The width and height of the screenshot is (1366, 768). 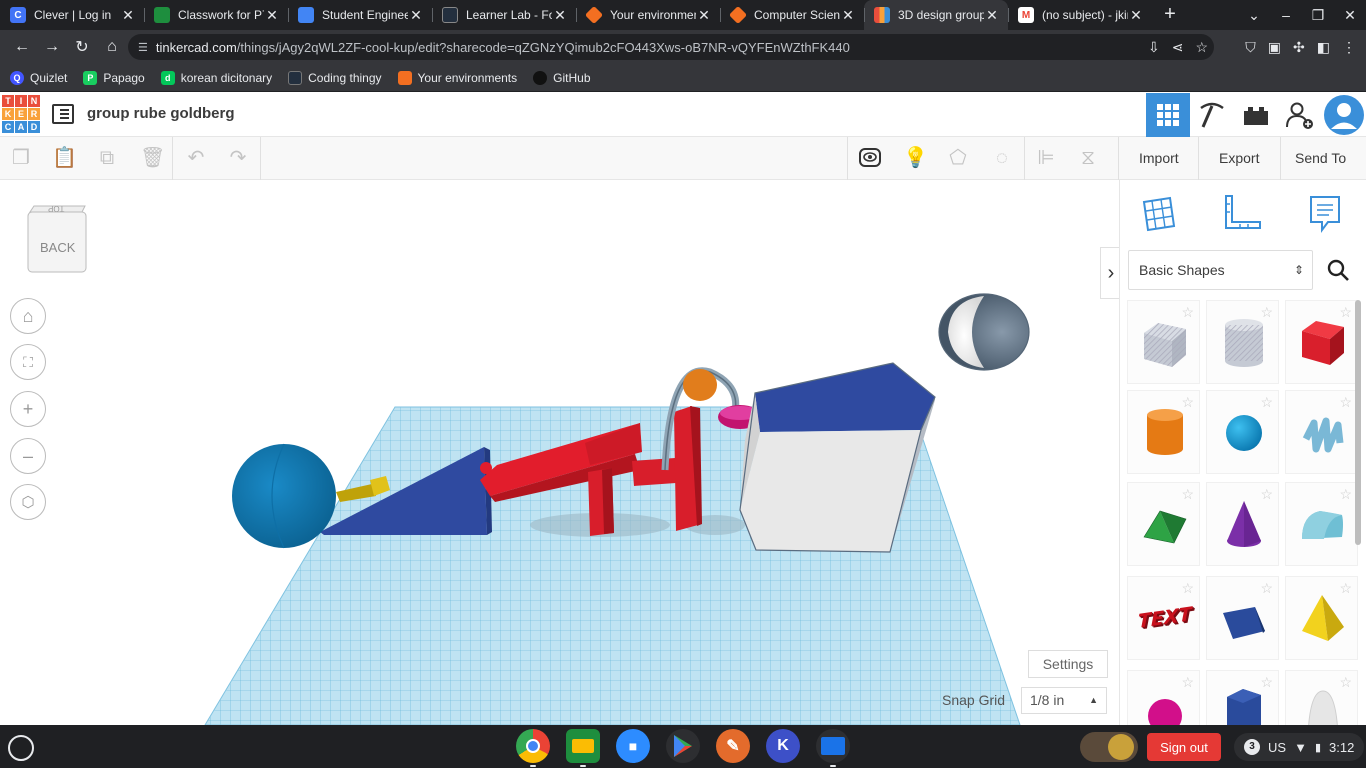 What do you see at coordinates (1064, 700) in the screenshot?
I see `snap-grid-select: 1/8 in ▲` at bounding box center [1064, 700].